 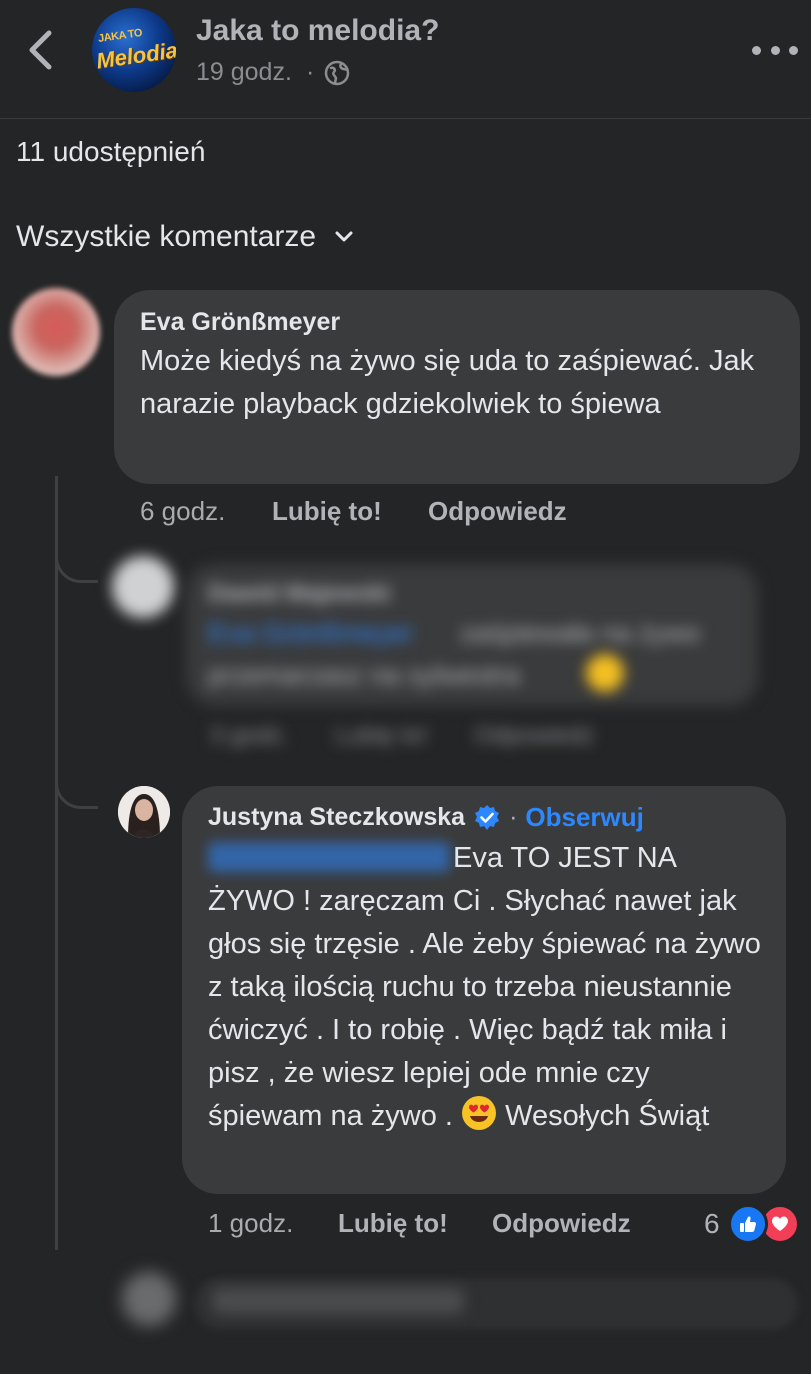 What do you see at coordinates (584, 817) in the screenshot?
I see `follow-button: Obserwuj` at bounding box center [584, 817].